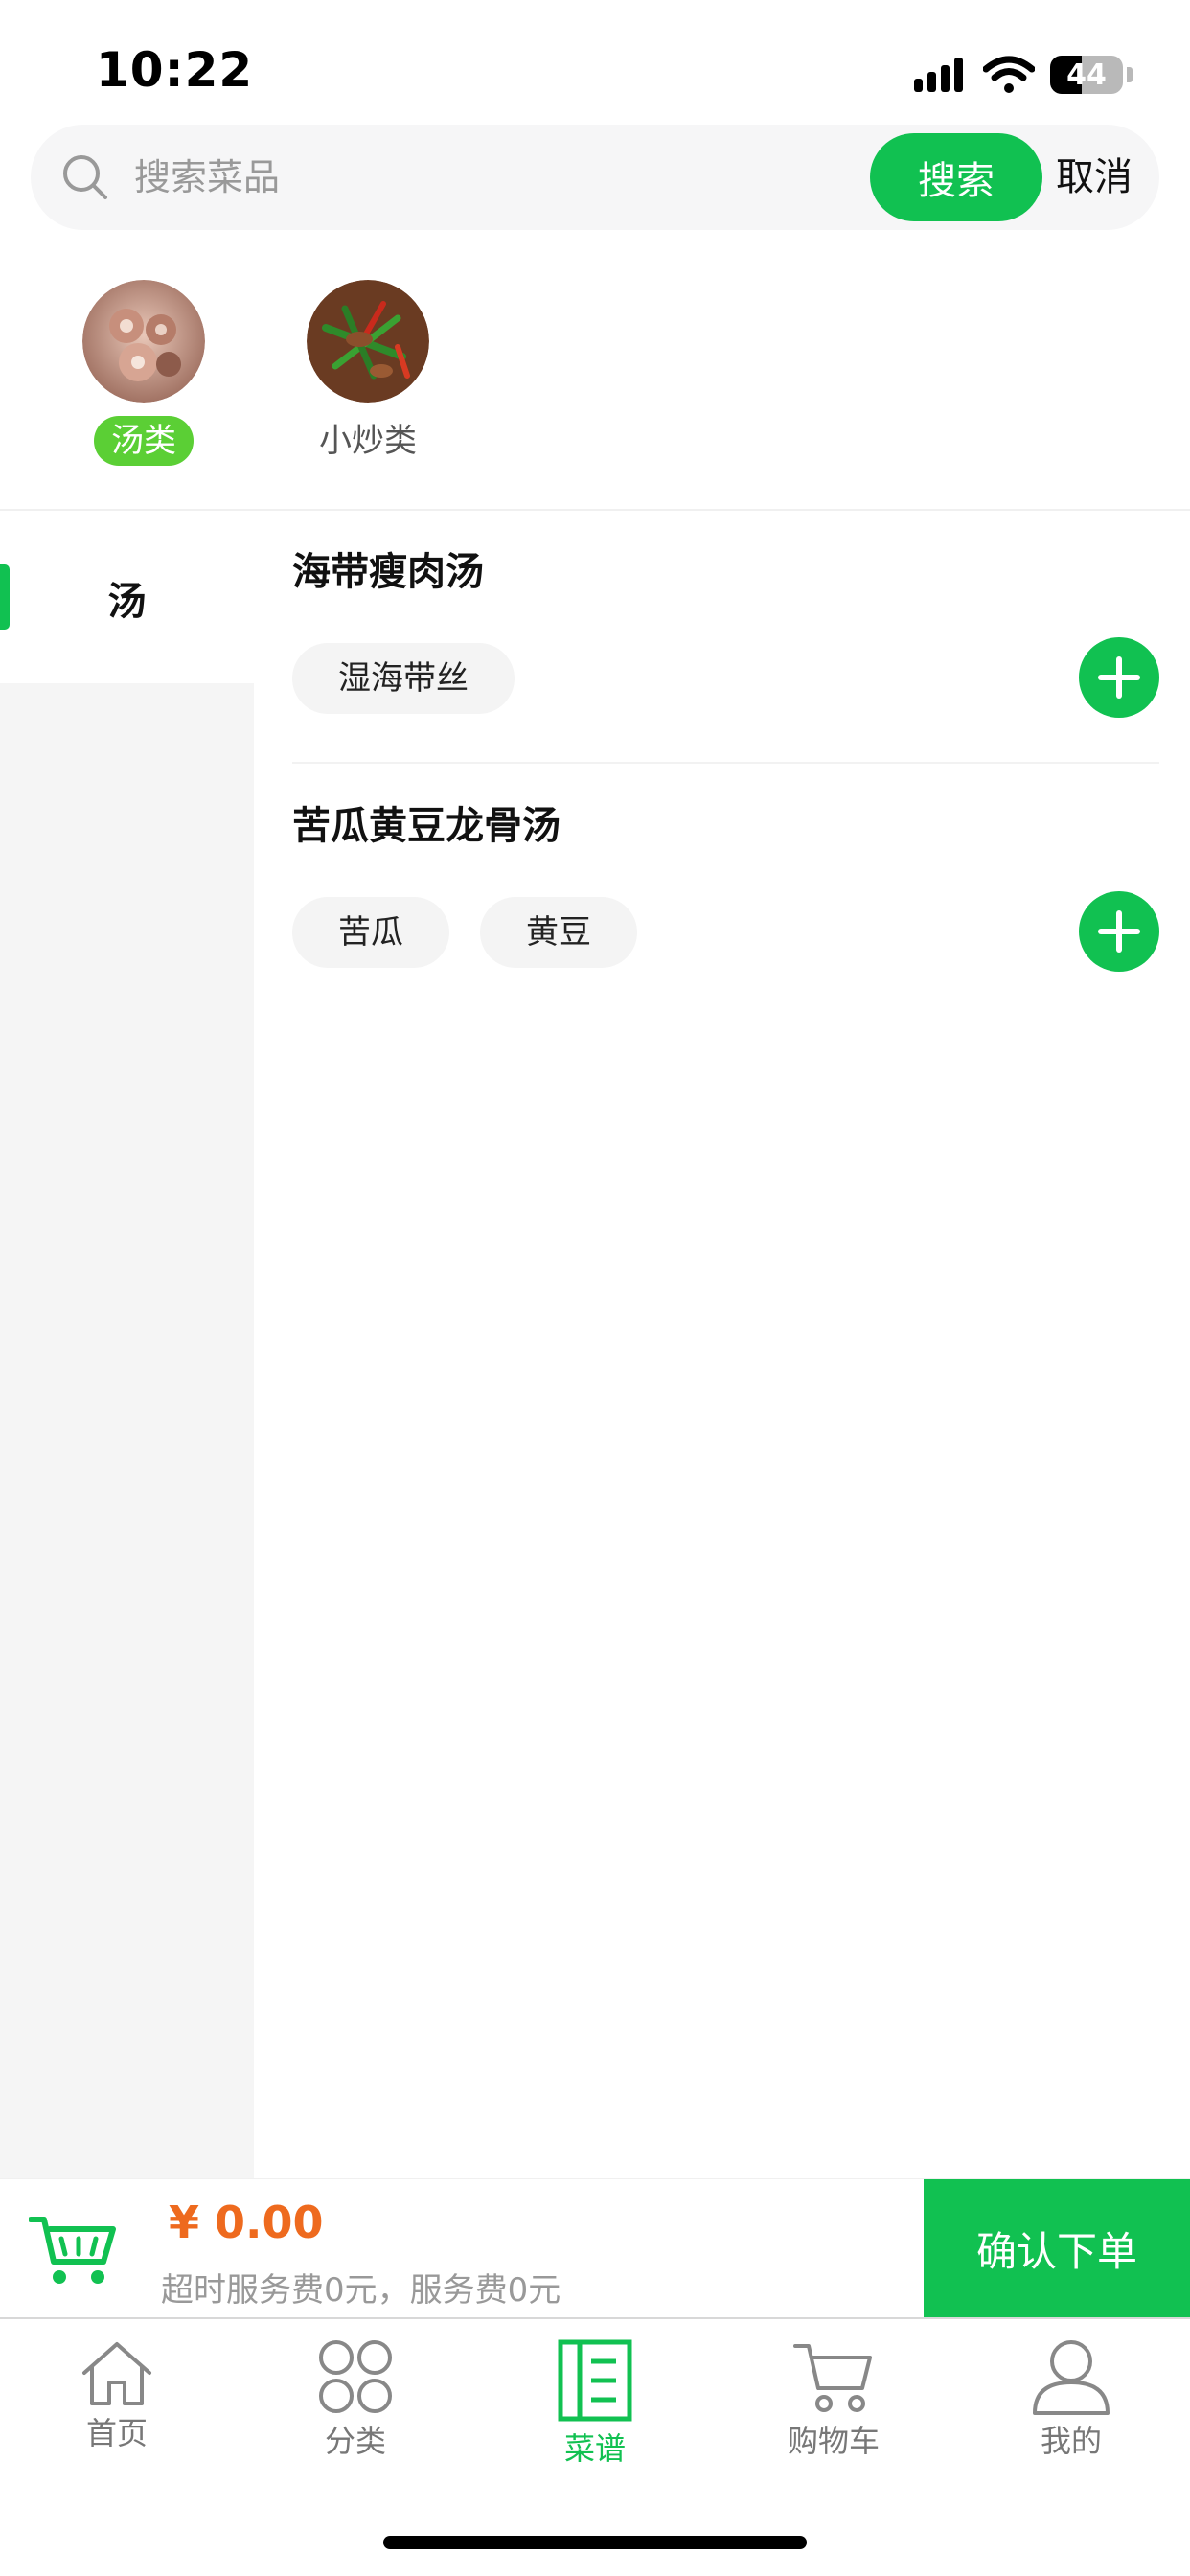 This screenshot has width=1190, height=2576. I want to click on dish-tags: 苦瓜 黄豆, so click(465, 932).